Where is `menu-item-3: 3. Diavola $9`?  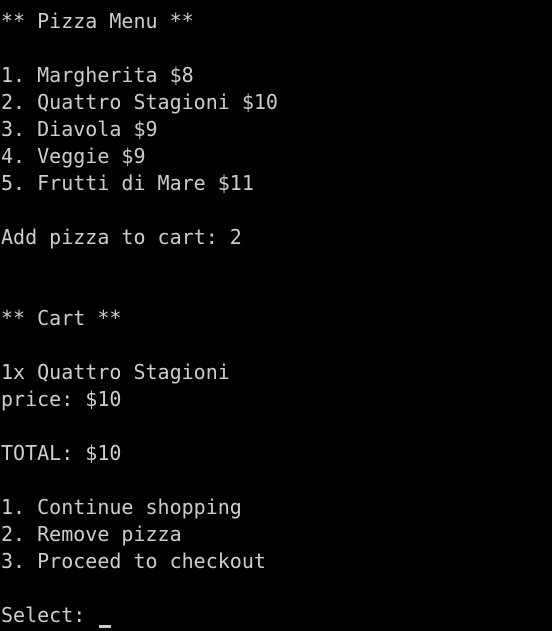
menu-item-3: 3. Diavola $9 is located at coordinates (79, 129).